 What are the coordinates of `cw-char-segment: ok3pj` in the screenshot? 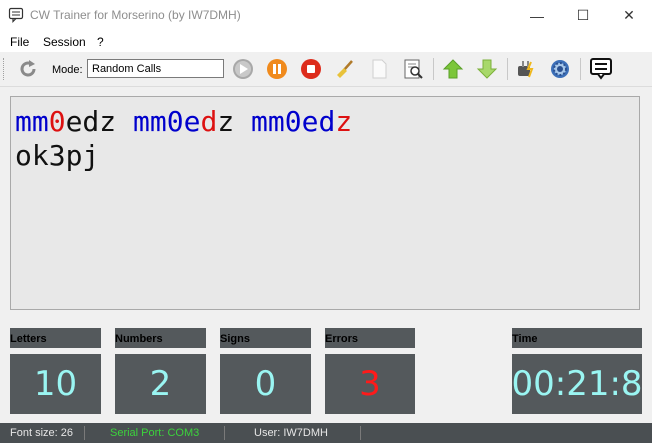 It's located at (57, 155).